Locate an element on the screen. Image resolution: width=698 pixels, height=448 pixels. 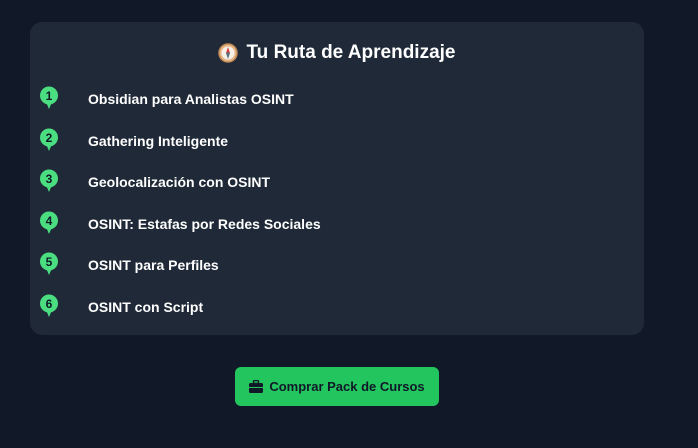
map-pin-icon: 4 is located at coordinates (49, 223).